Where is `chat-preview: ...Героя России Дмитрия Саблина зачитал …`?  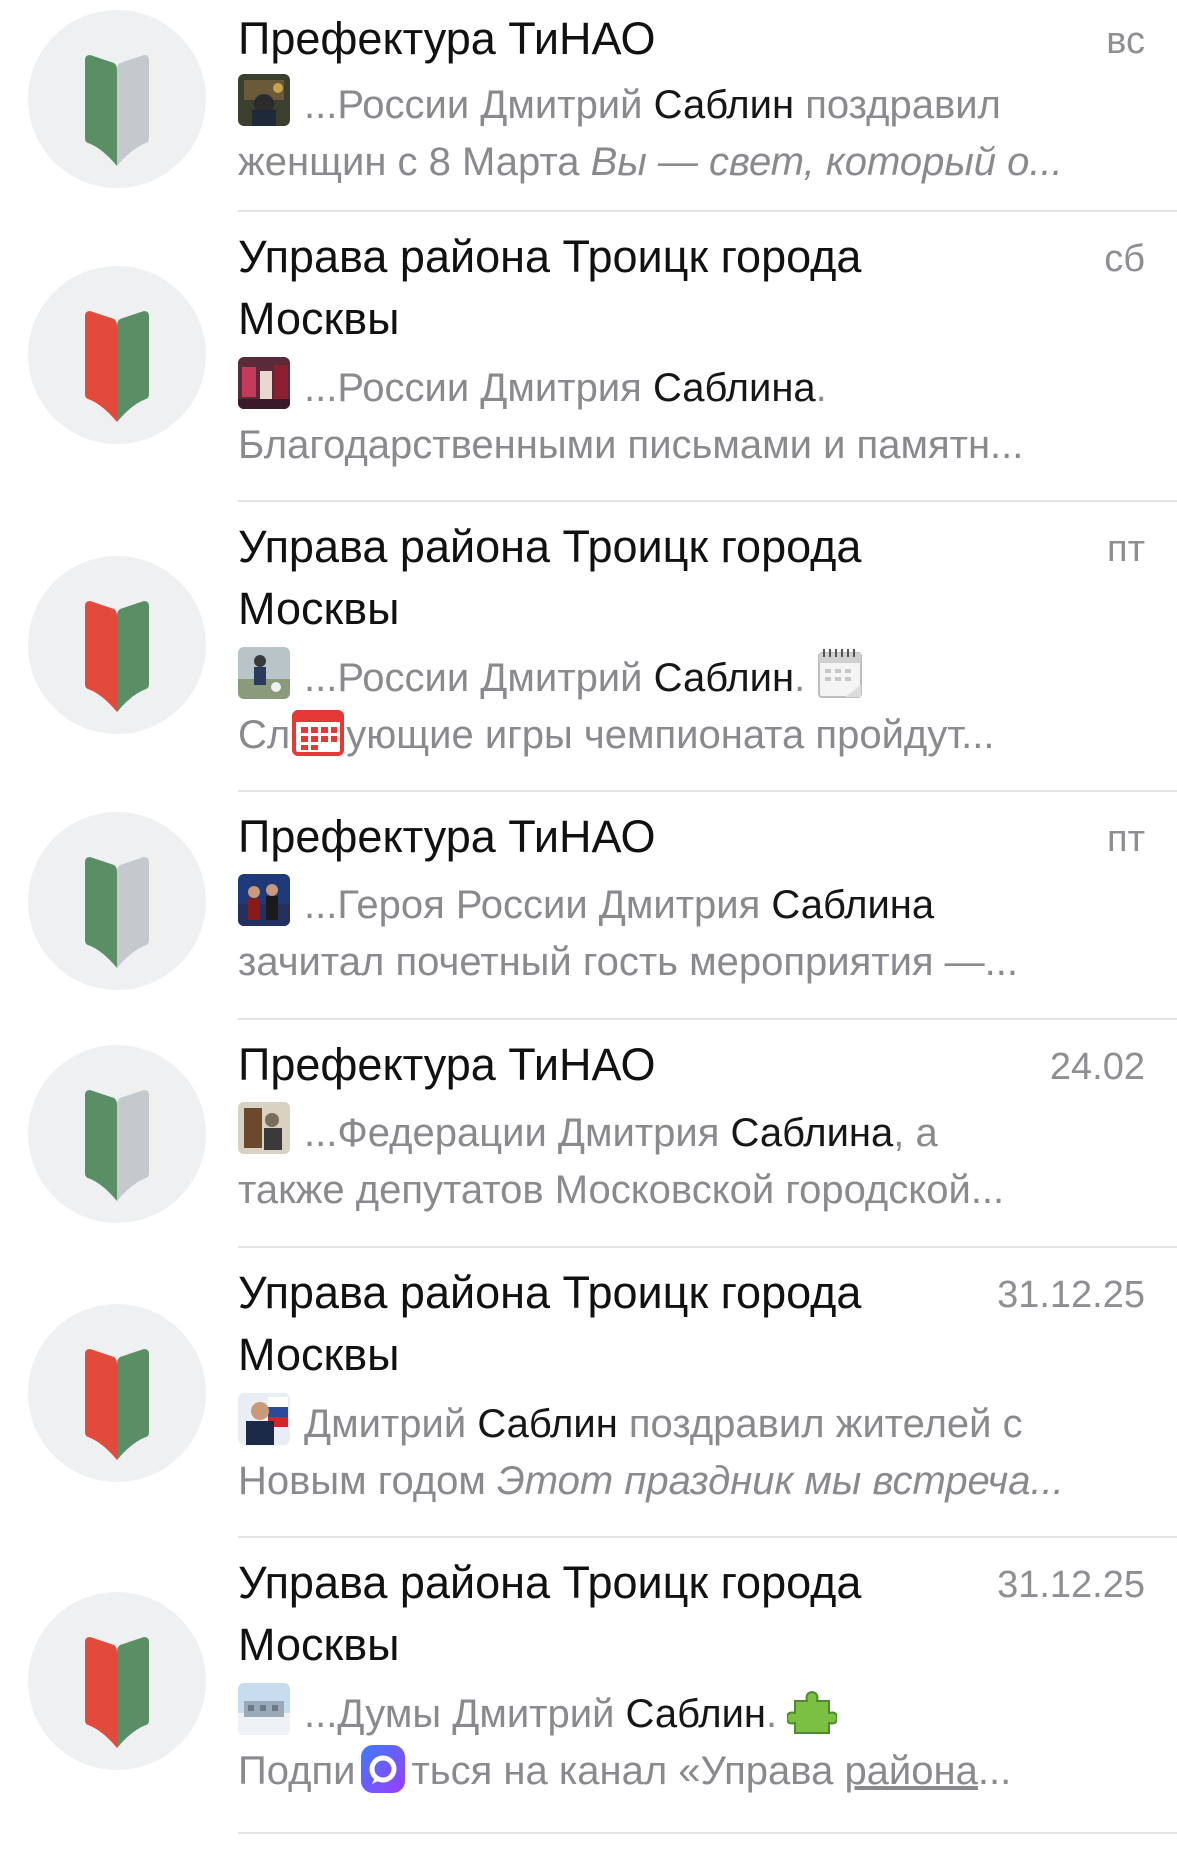 chat-preview: ...Героя России Дмитрия Саблина зачитал … is located at coordinates (690, 932).